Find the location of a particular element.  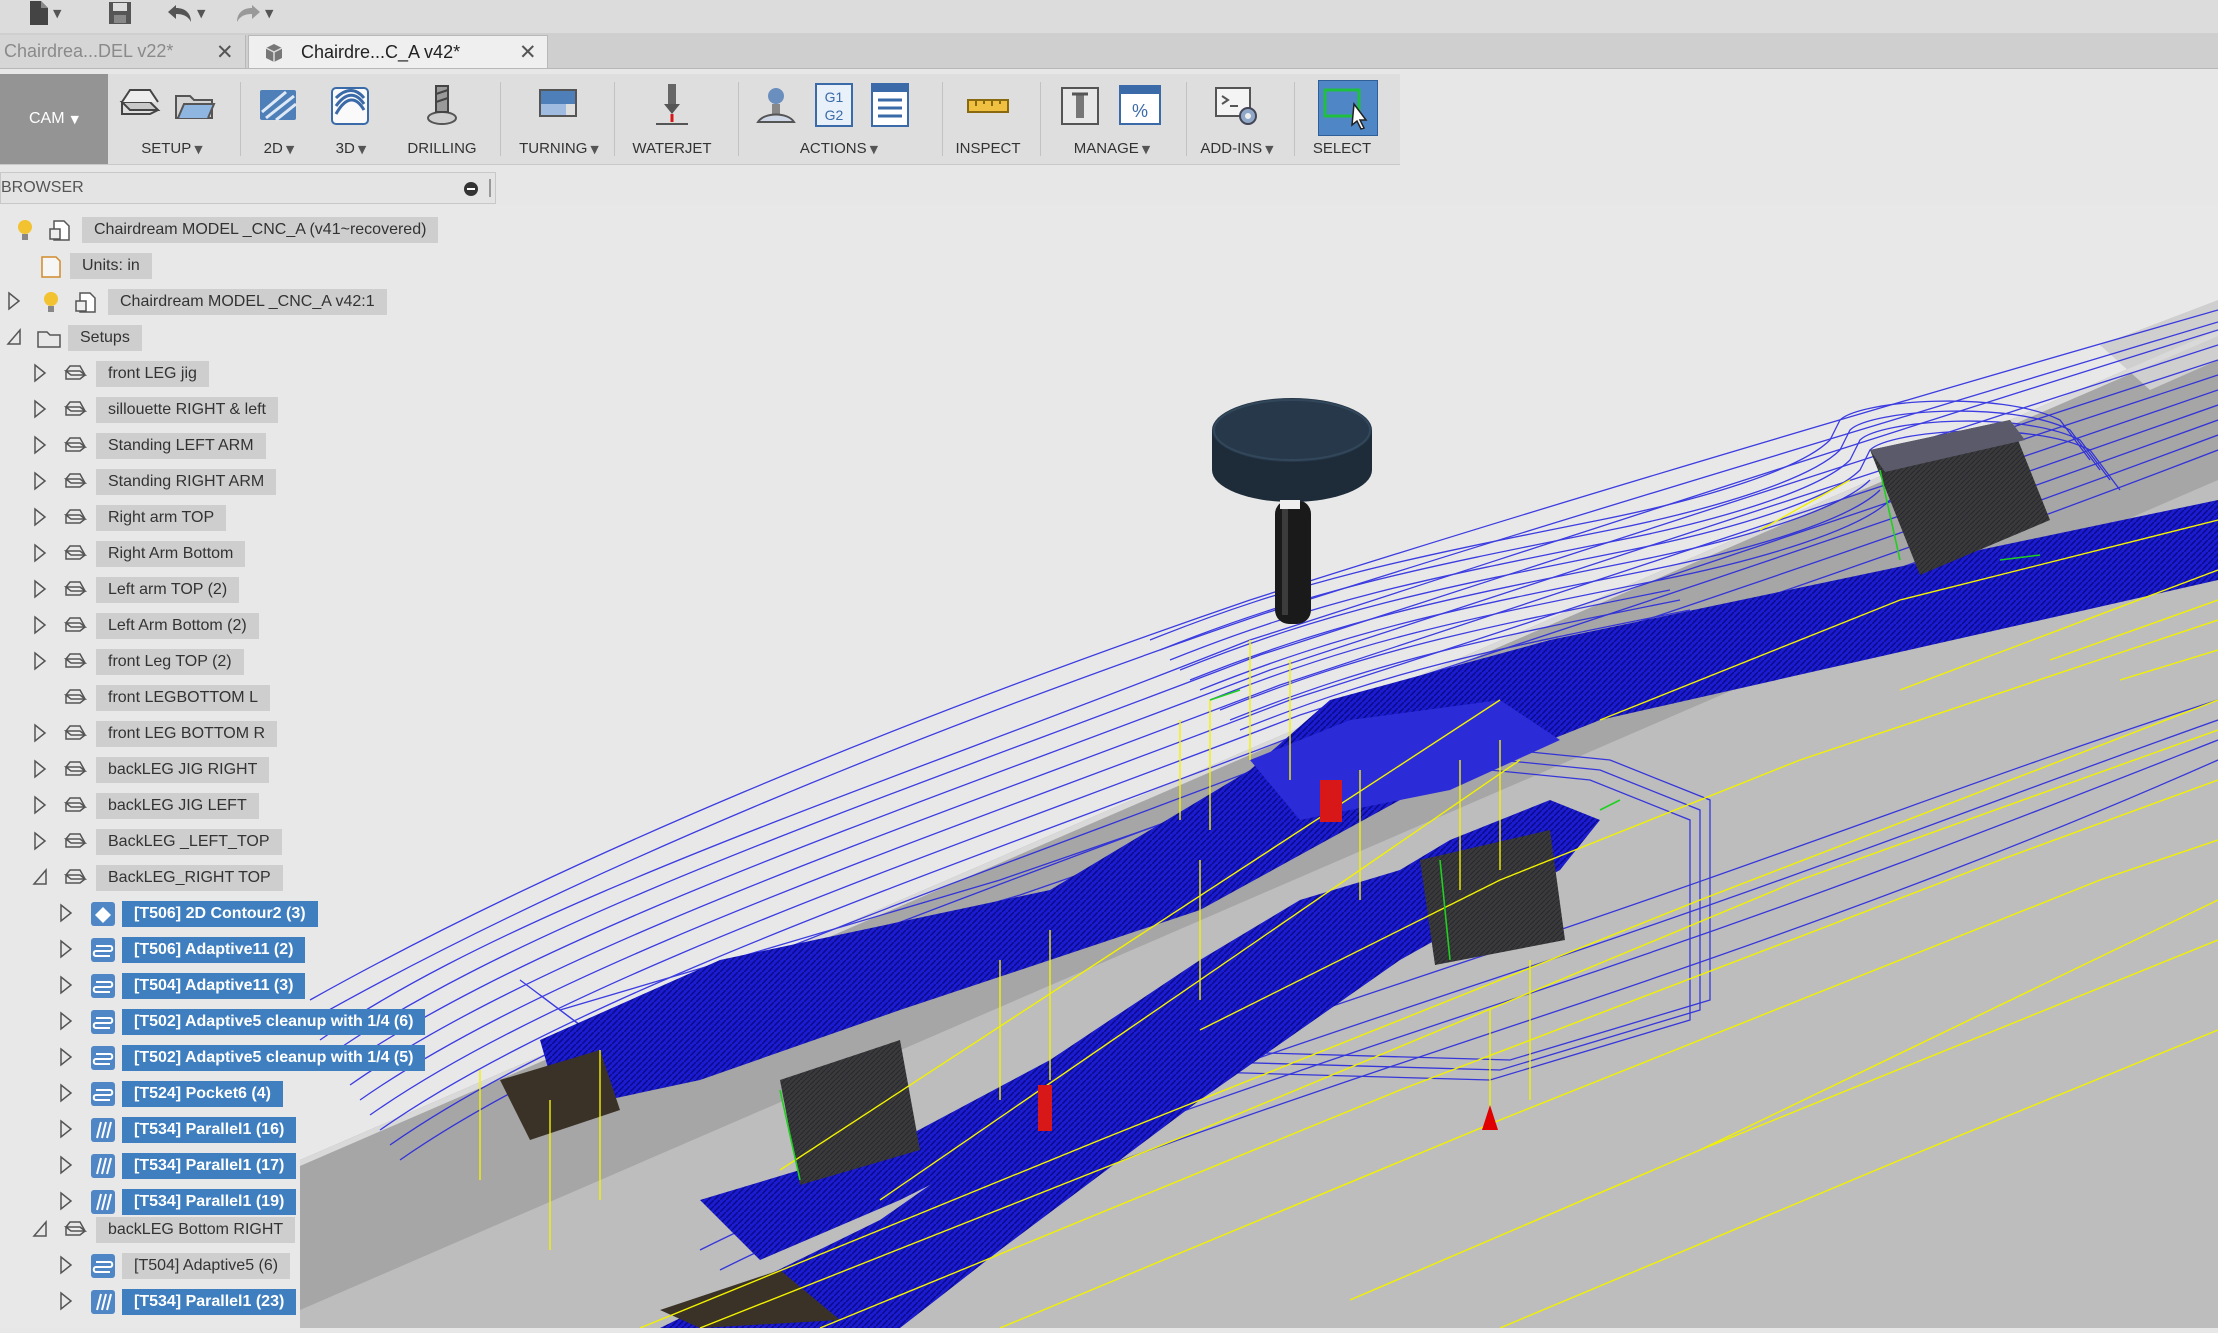

redo-icon is located at coordinates (248, 13).